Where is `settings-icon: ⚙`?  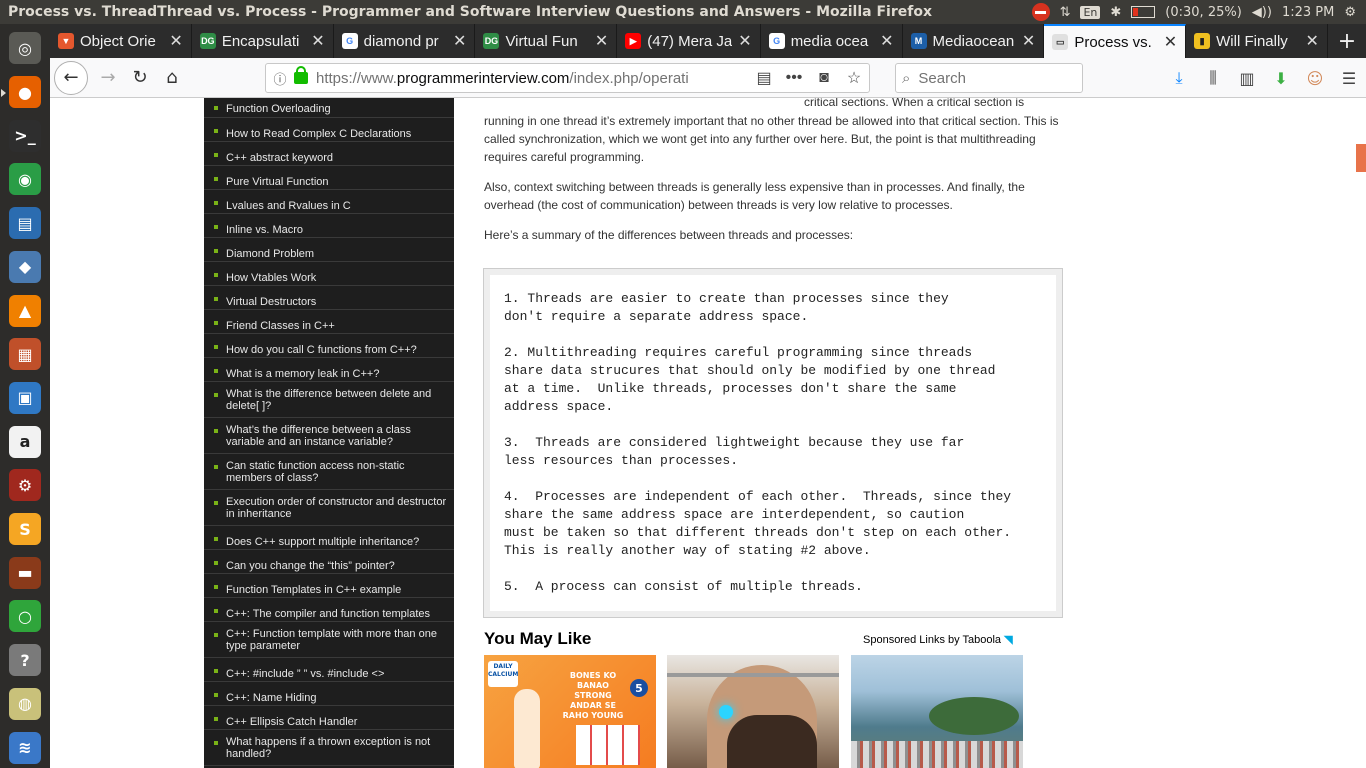
settings-icon: ⚙ is located at coordinates (25, 485).